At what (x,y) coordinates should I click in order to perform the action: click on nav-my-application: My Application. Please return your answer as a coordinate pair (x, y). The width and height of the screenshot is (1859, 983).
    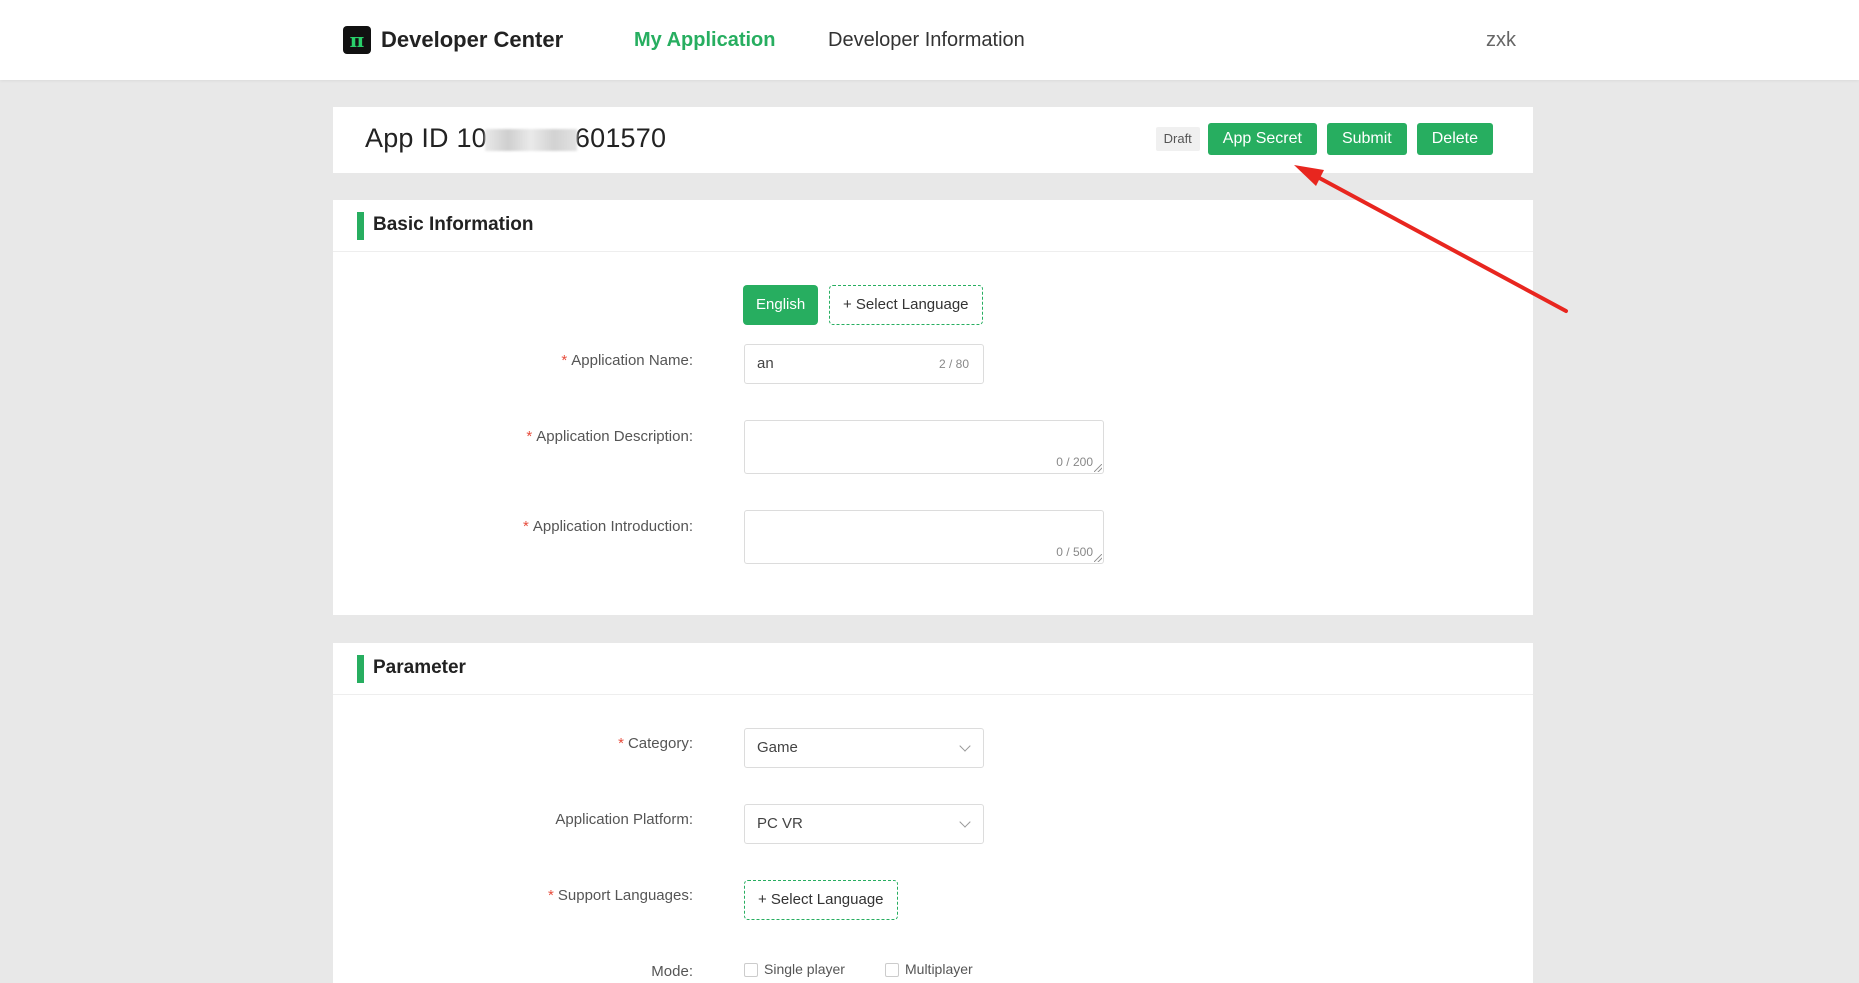
    Looking at the image, I should click on (704, 40).